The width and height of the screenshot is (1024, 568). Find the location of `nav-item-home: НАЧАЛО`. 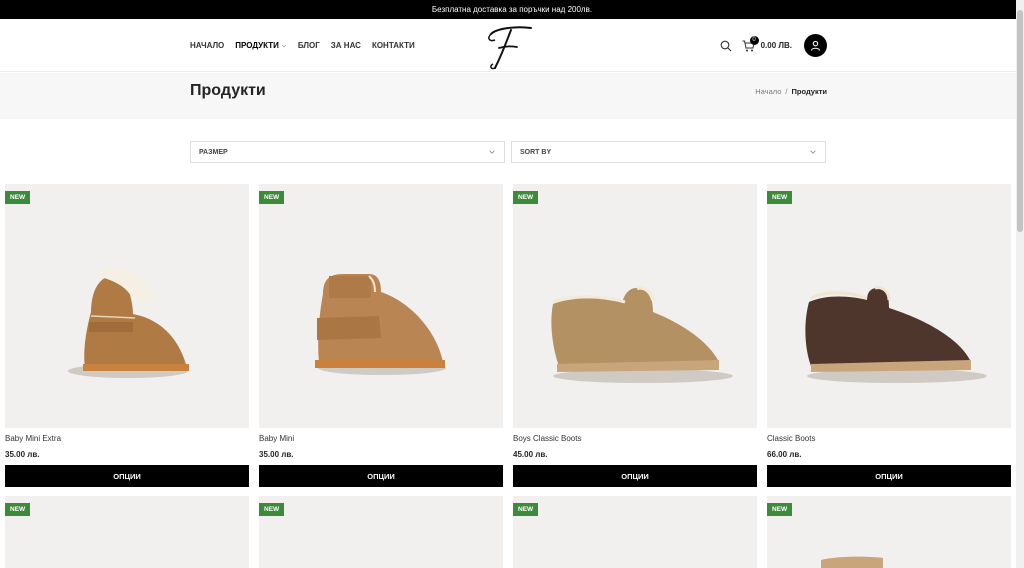

nav-item-home: НАЧАЛО is located at coordinates (207, 45).